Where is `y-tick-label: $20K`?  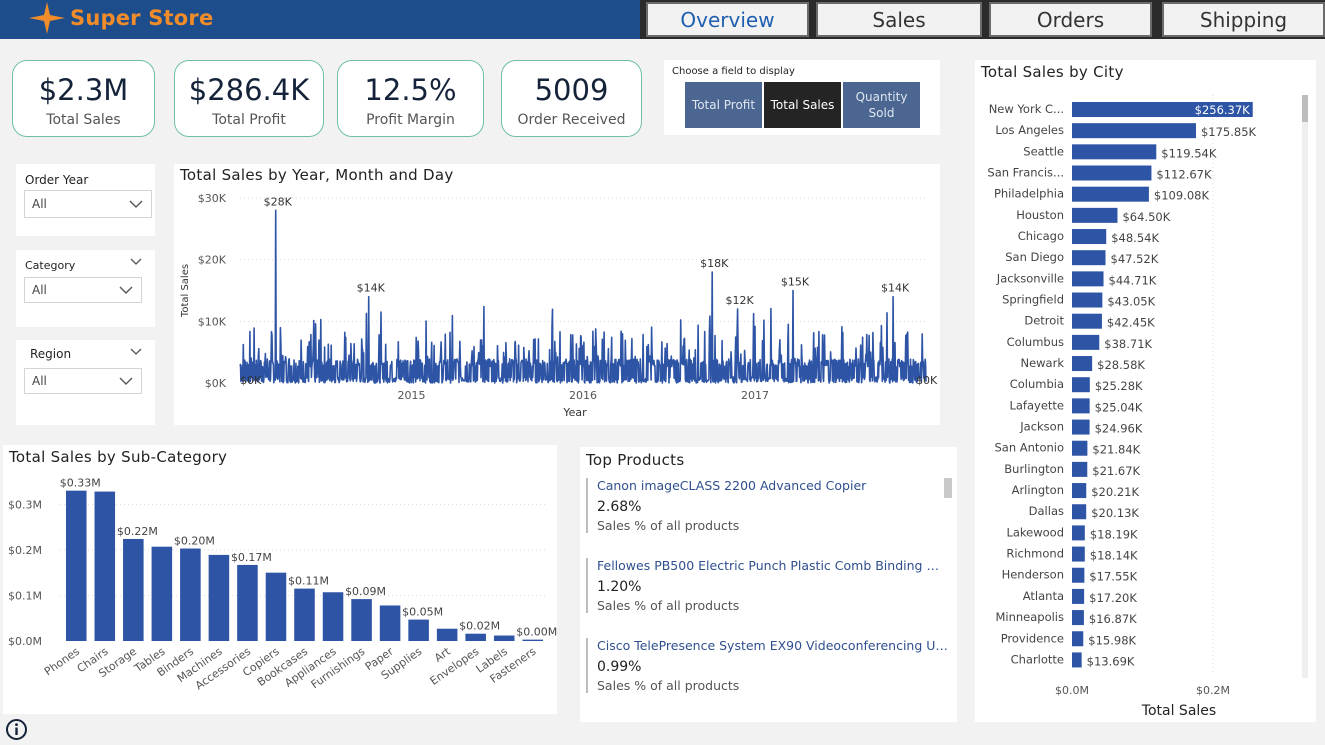
y-tick-label: $20K is located at coordinates (212, 260).